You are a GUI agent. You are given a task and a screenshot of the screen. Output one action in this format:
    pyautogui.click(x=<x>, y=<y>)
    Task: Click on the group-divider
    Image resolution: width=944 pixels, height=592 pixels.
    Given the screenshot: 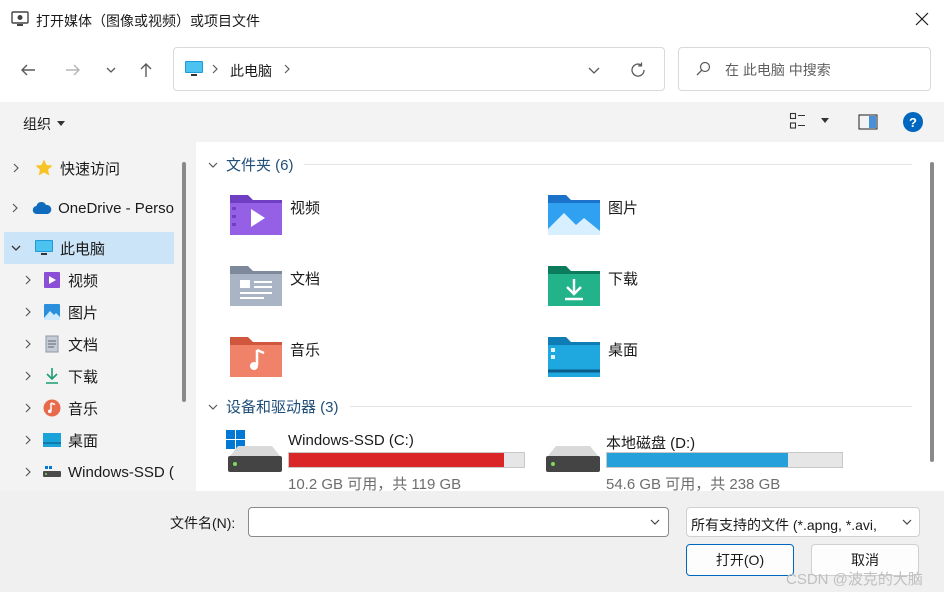 What is the action you would take?
    pyautogui.click(x=631, y=406)
    